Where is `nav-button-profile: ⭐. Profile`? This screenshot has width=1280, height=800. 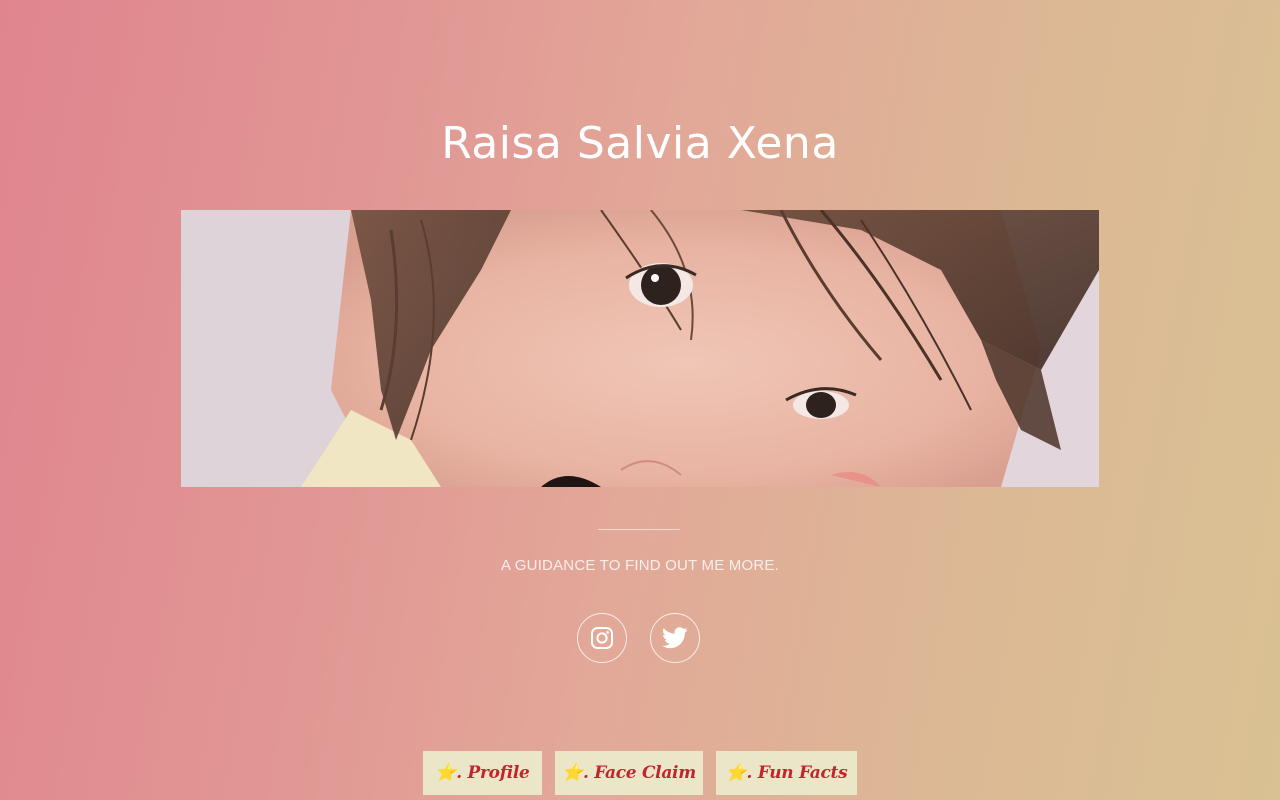 nav-button-profile: ⭐. Profile is located at coordinates (482, 773).